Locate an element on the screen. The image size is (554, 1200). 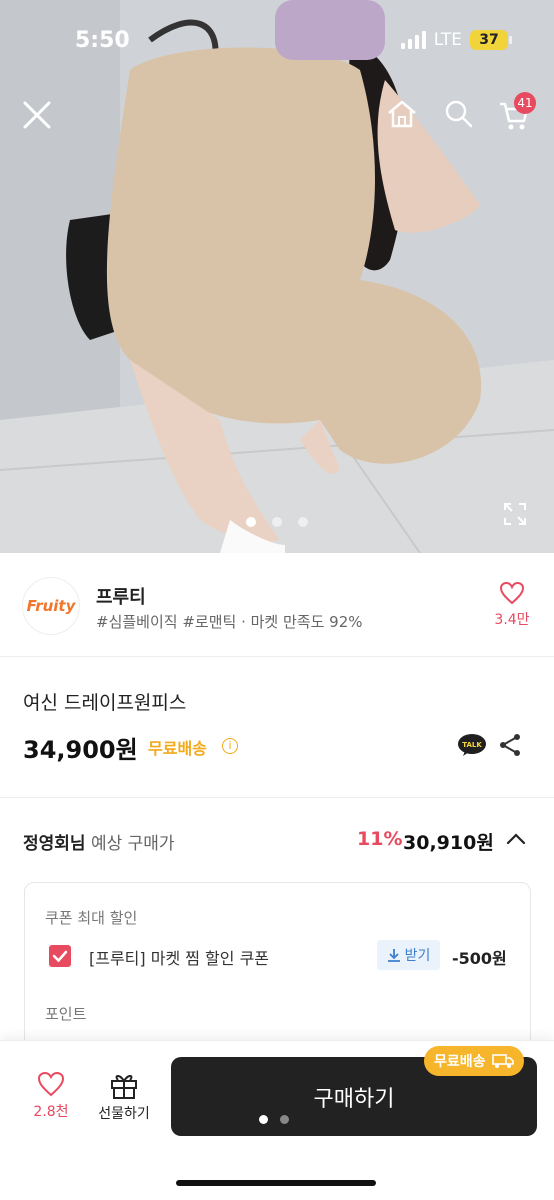
status-time: 5:50 is located at coordinates (102, 40).